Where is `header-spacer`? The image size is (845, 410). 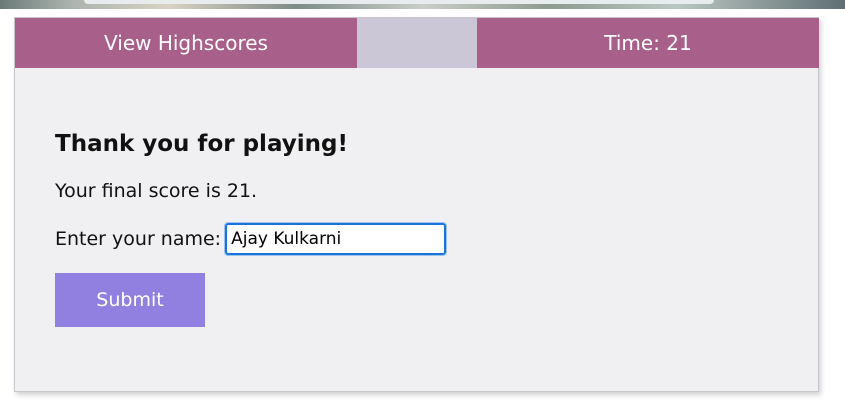 header-spacer is located at coordinates (417, 43).